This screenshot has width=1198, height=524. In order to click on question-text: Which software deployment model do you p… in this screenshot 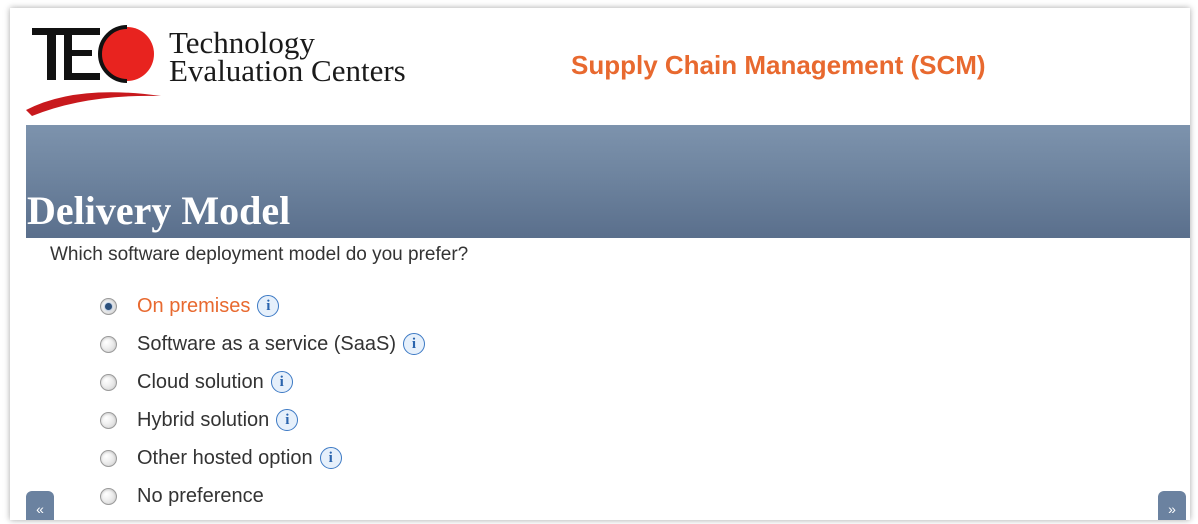, I will do `click(259, 254)`.